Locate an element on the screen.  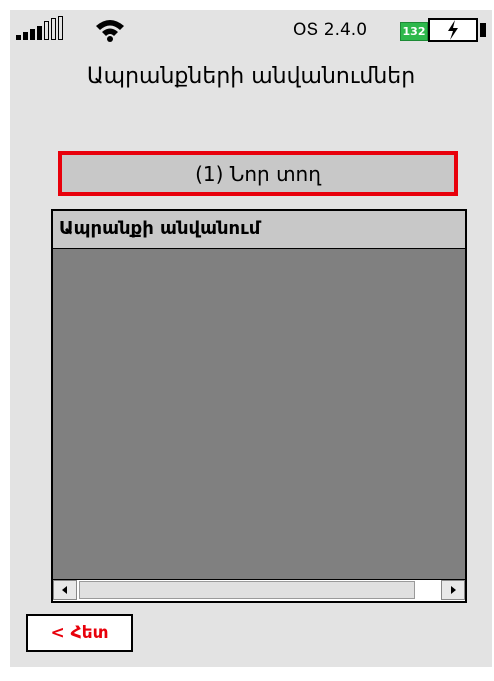
status-bar: ՕՏ 2.4.0 132 is located at coordinates (251, 27).